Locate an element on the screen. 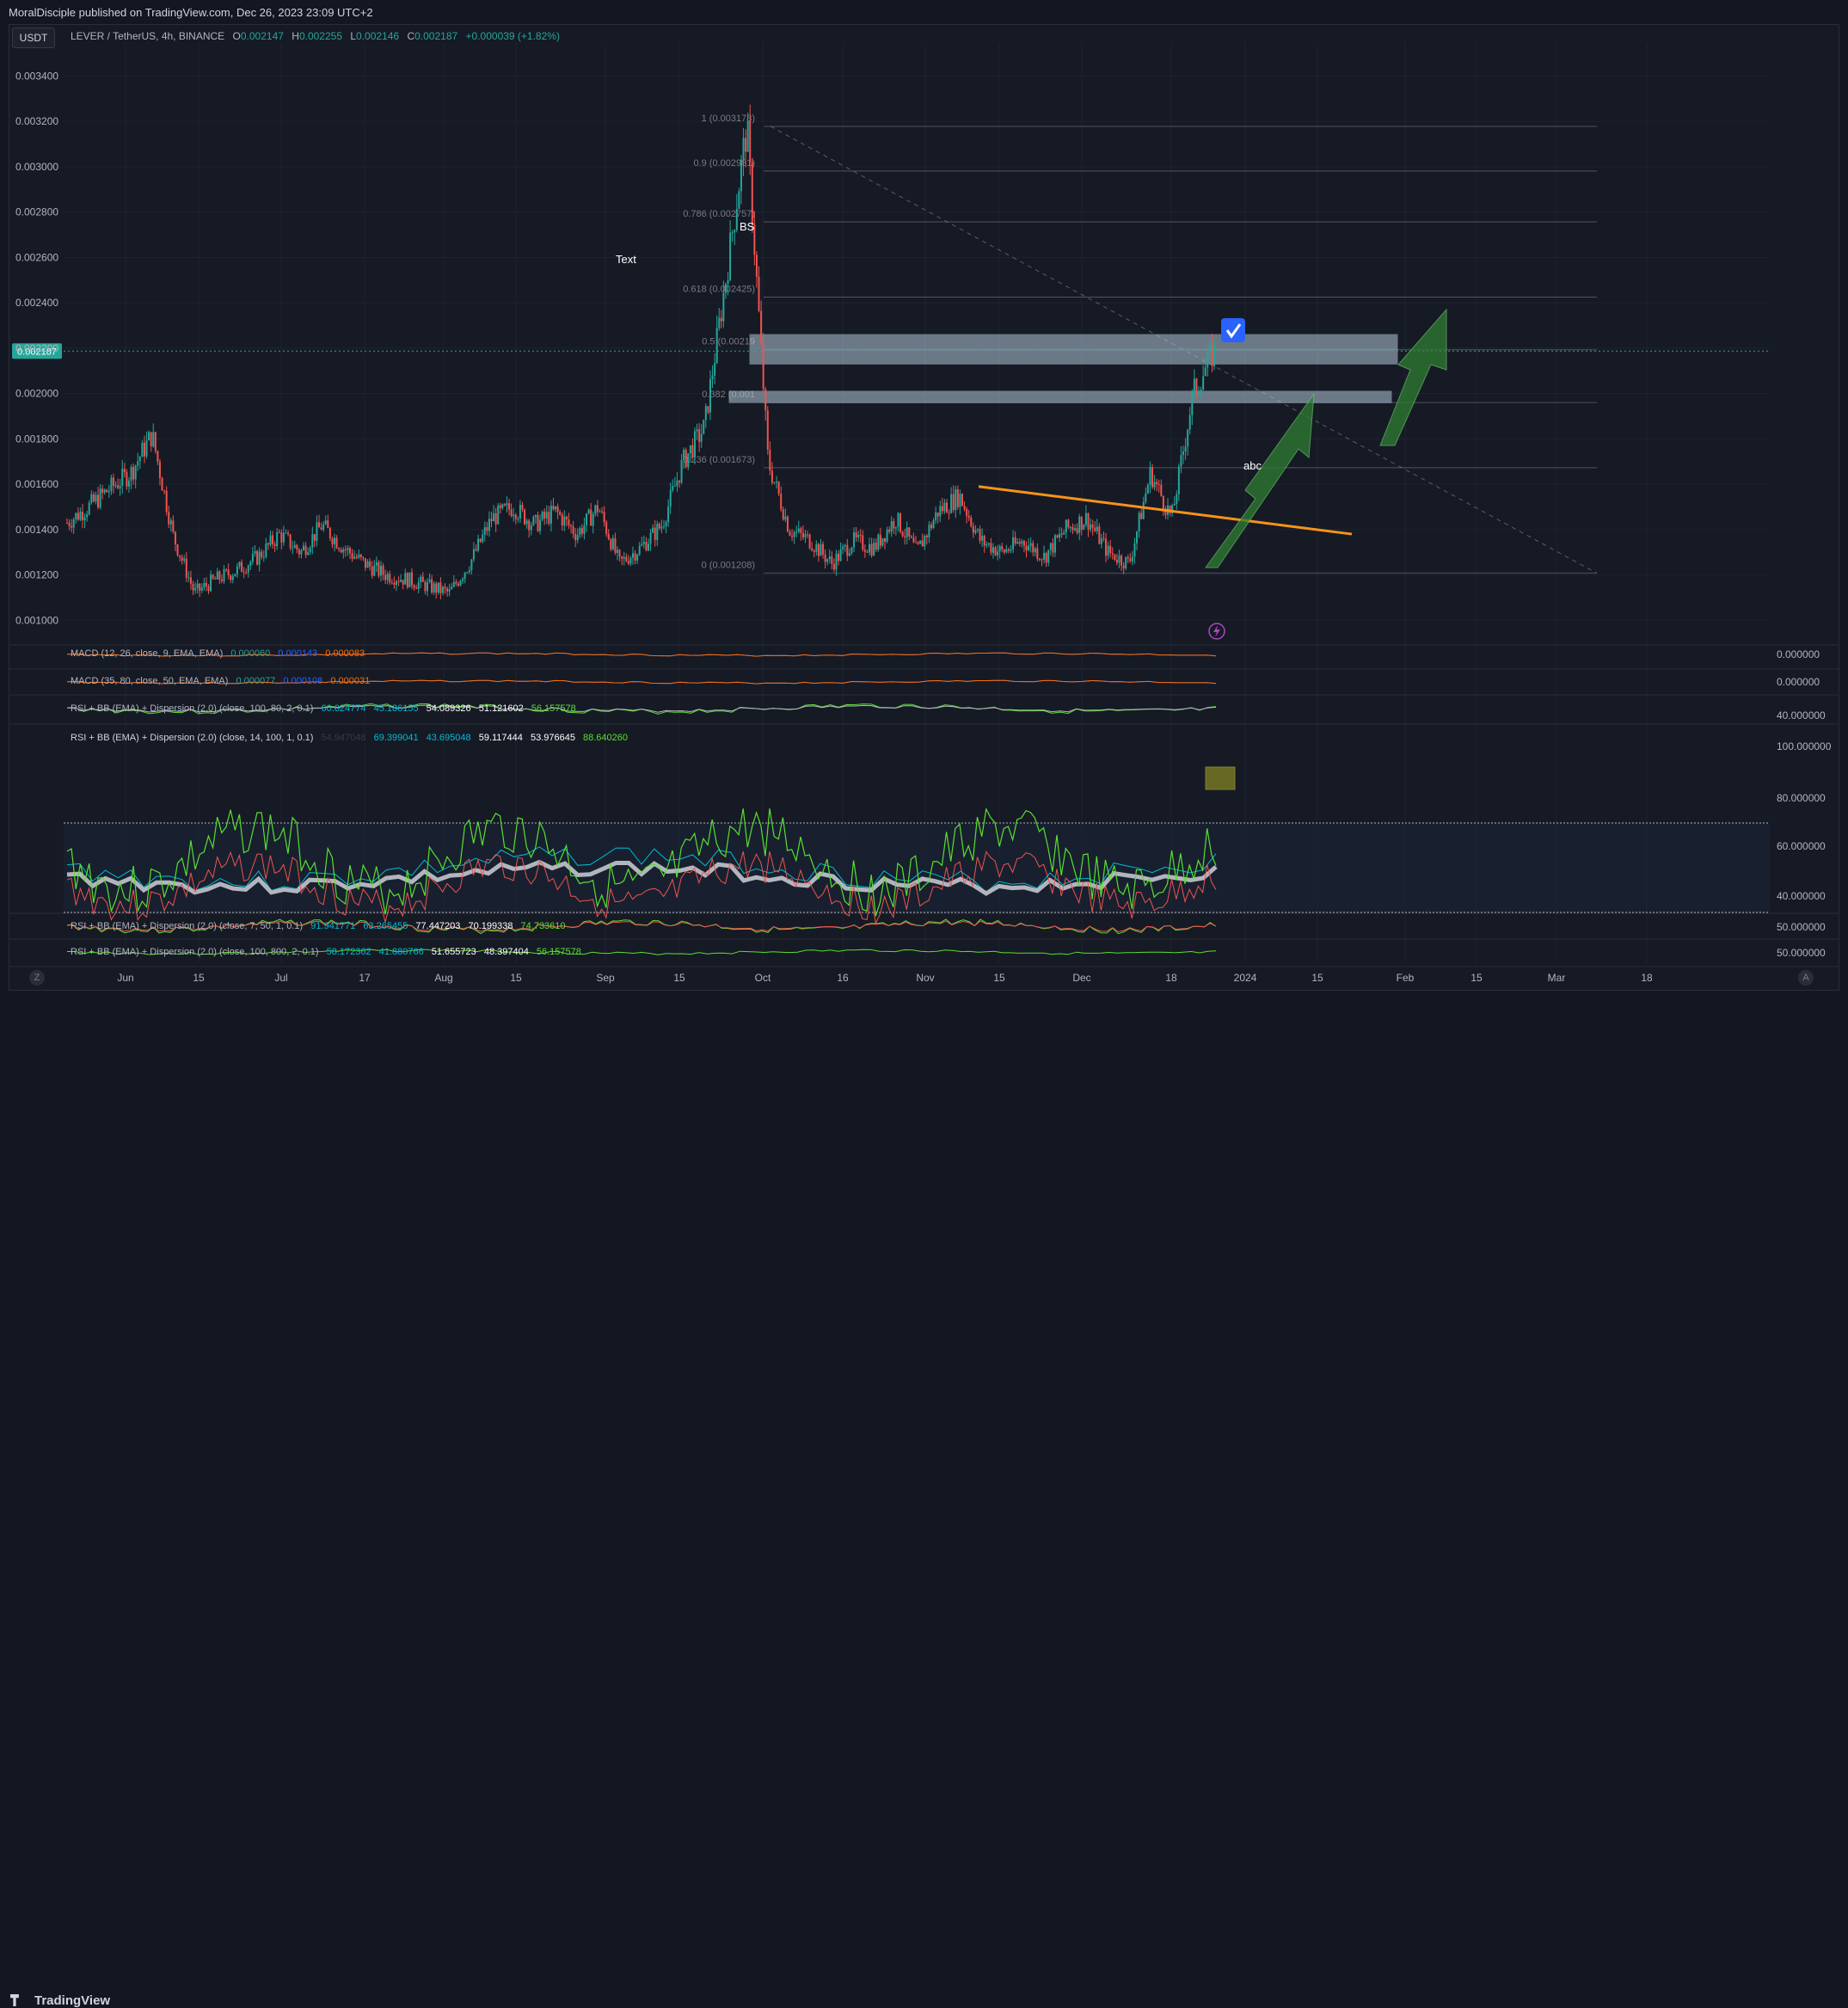 This screenshot has width=1848, height=2008. fib-level-label: 0.5 (0.00219 is located at coordinates (729, 342).